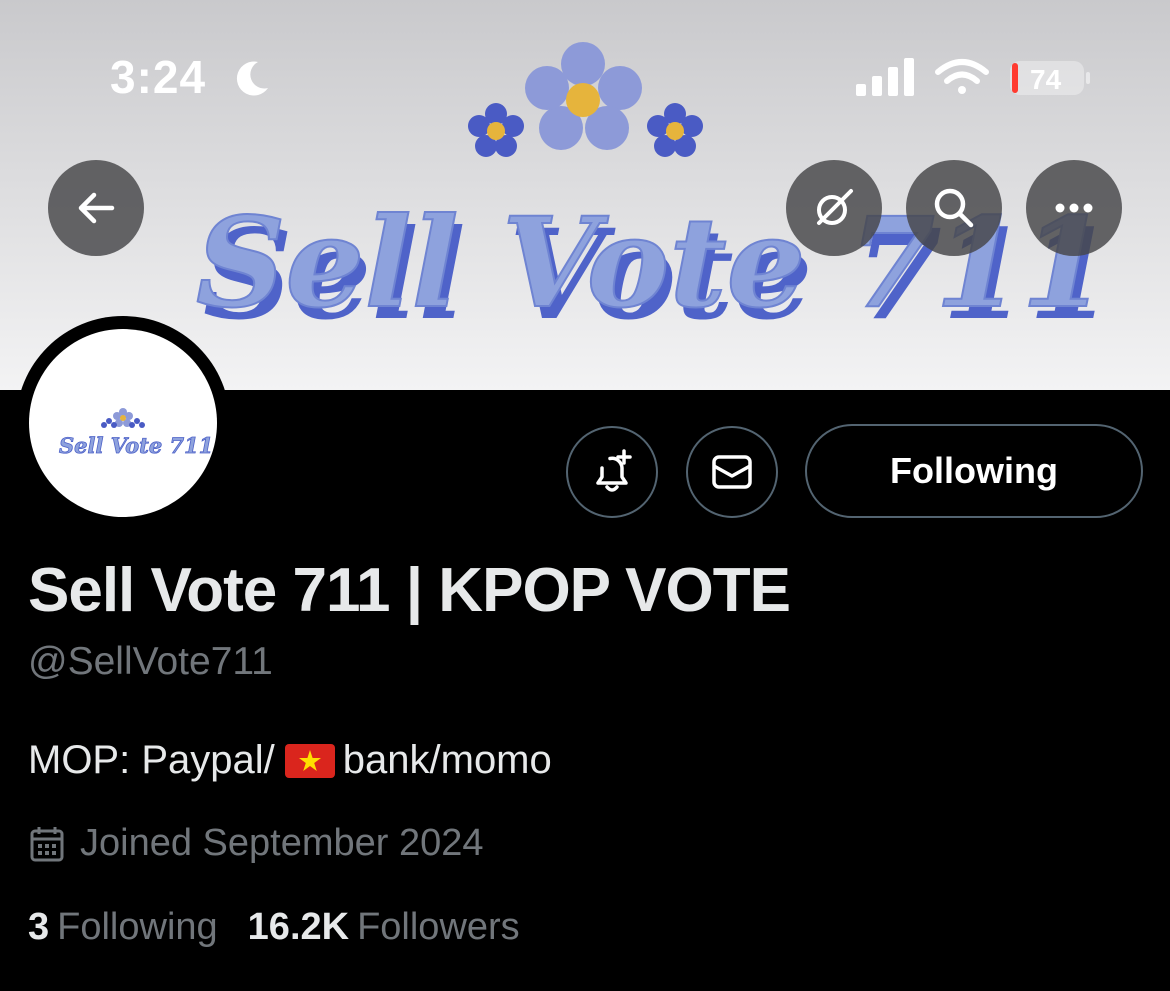  I want to click on bio-prefix: MOP: Paypal/, so click(151, 760).